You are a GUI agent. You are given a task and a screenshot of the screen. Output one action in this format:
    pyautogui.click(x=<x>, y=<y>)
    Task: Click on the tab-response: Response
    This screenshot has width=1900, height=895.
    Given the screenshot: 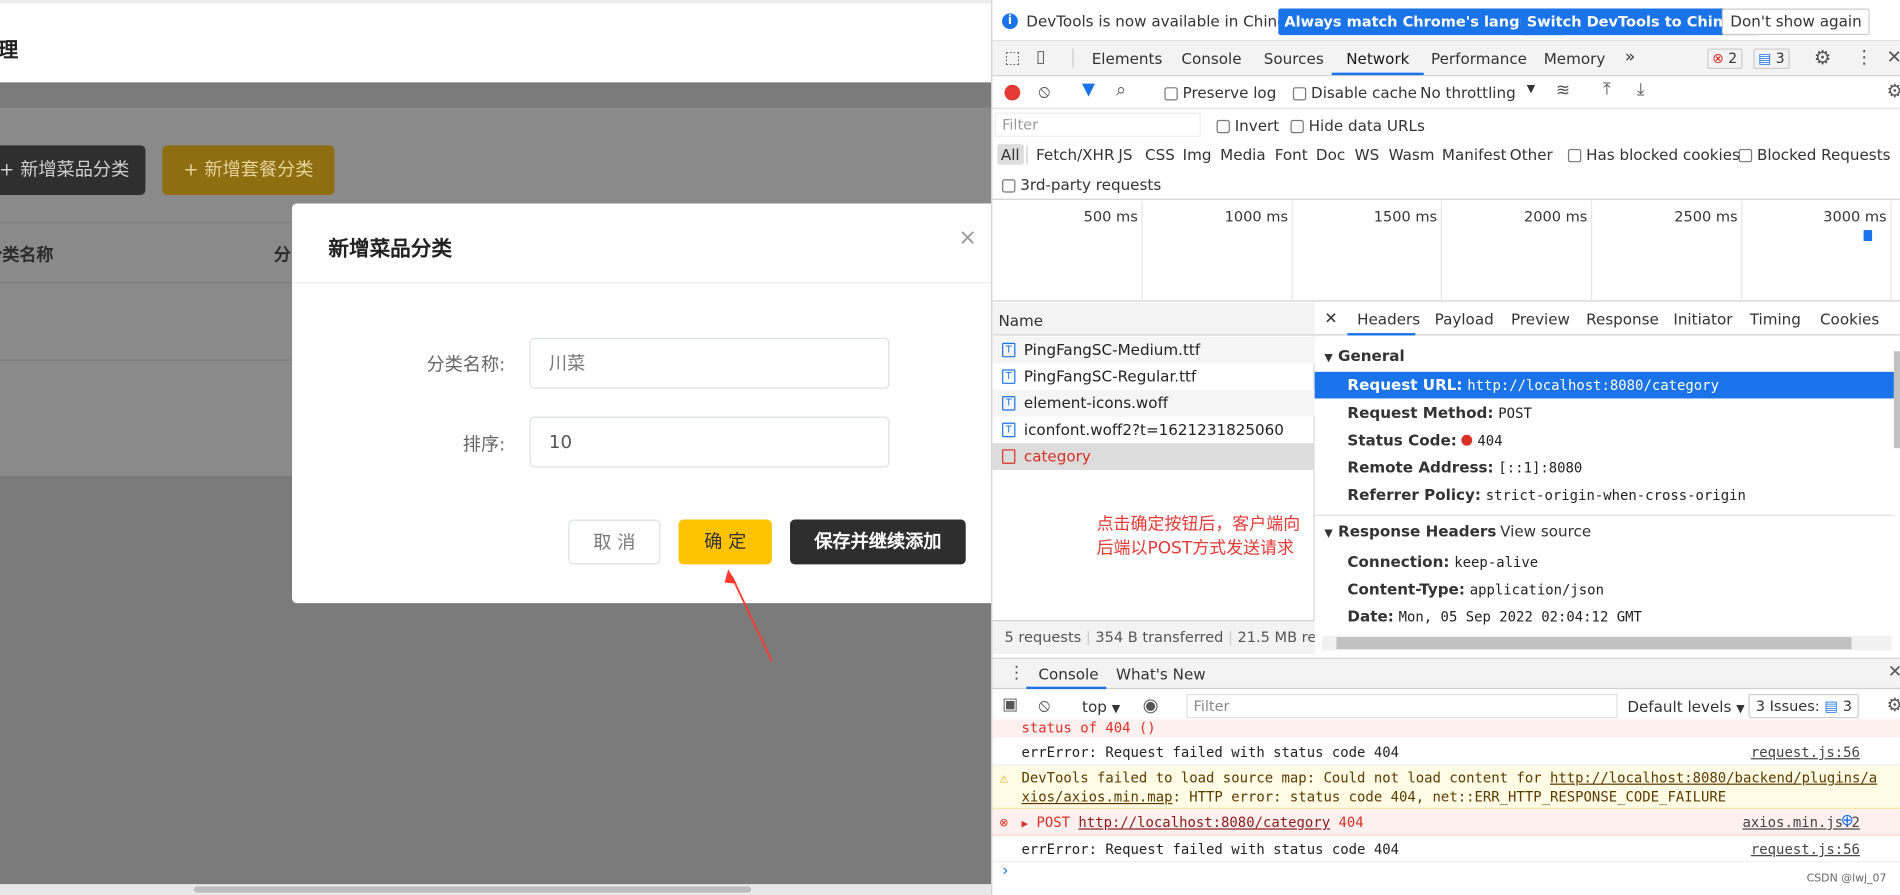 What is the action you would take?
    pyautogui.click(x=1622, y=319)
    